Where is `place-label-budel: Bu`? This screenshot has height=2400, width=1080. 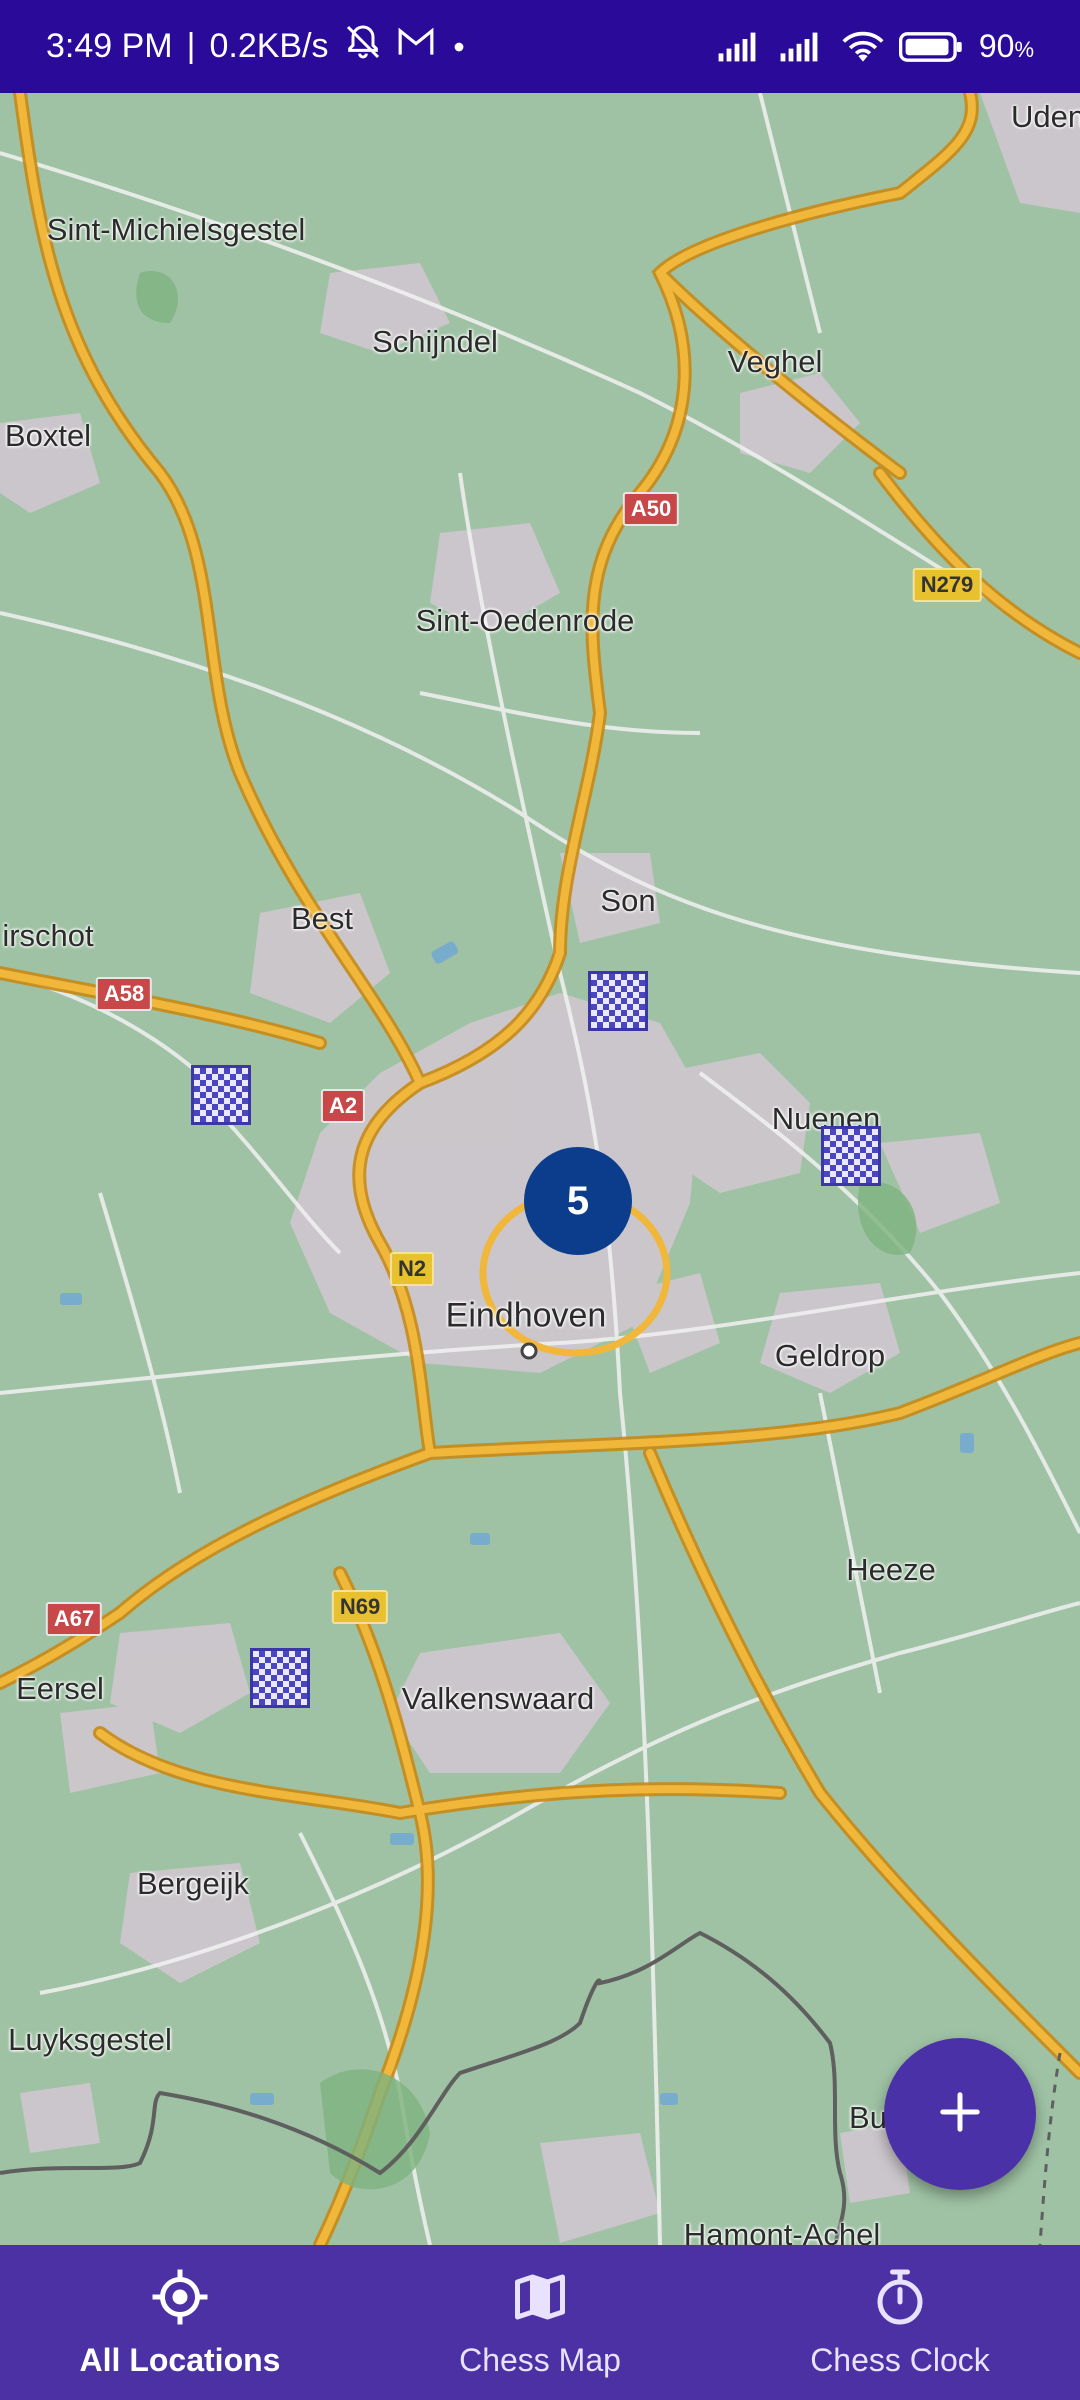
place-label-budel: Bu is located at coordinates (868, 2117).